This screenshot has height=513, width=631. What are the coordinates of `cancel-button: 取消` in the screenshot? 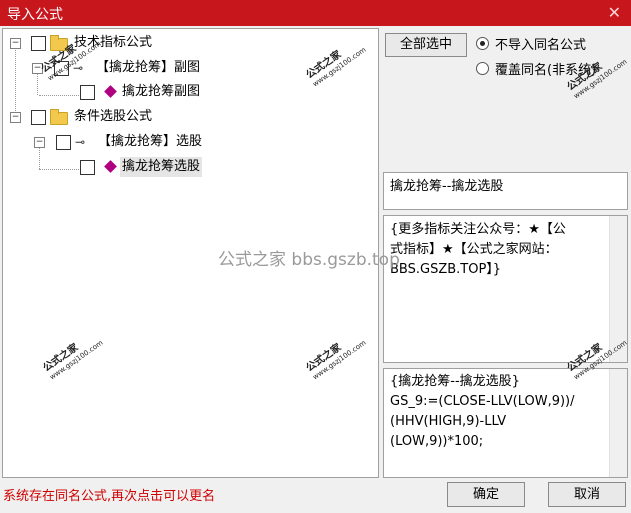 It's located at (587, 494).